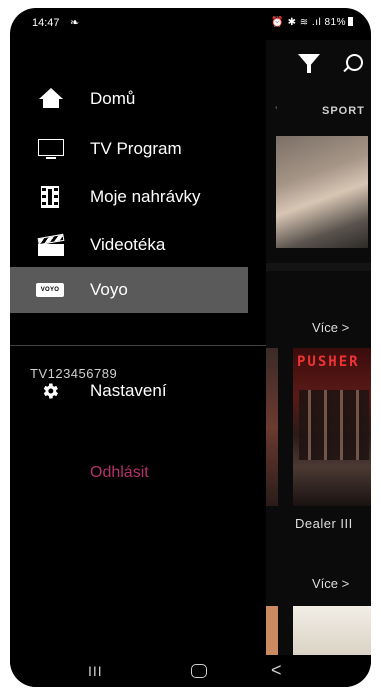  What do you see at coordinates (343, 111) in the screenshot?
I see `tab-sport: SPORT` at bounding box center [343, 111].